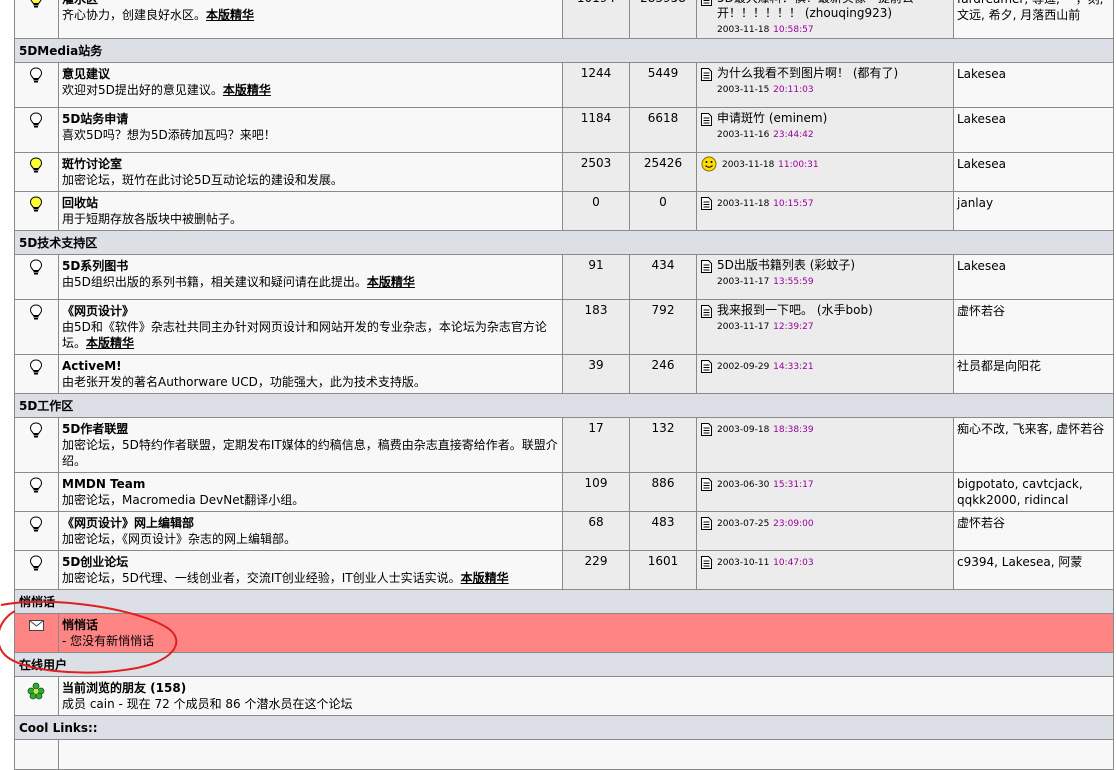 This screenshot has height=770, width=1116. Describe the element at coordinates (1033, 19) in the screenshot. I see `moderators: fardreamer, 尊逗, 一，刻, 文远, 希夕, 月落西山前` at that location.